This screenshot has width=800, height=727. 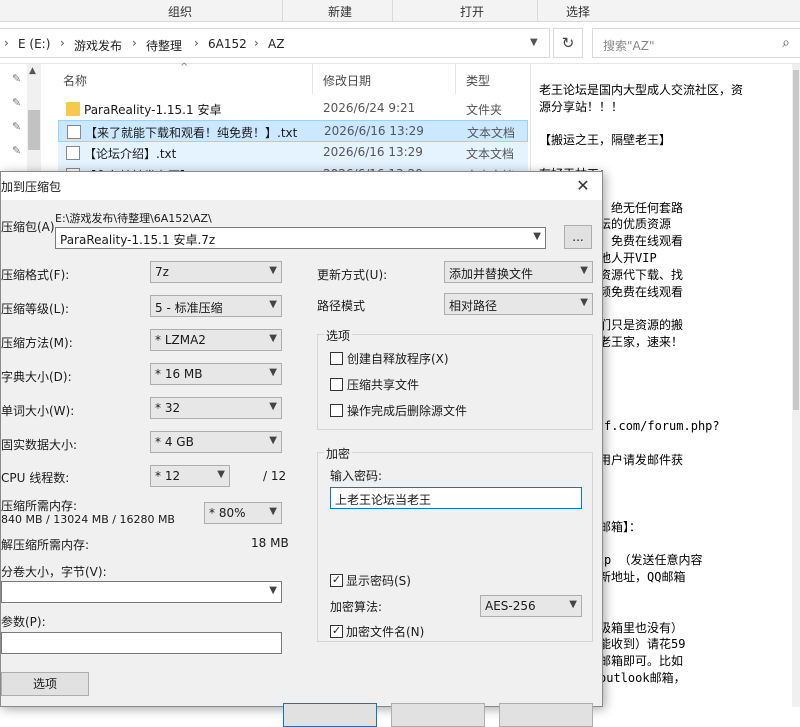 What do you see at coordinates (531, 606) in the screenshot?
I see `encryption-method-select: AES-256 ▼` at bounding box center [531, 606].